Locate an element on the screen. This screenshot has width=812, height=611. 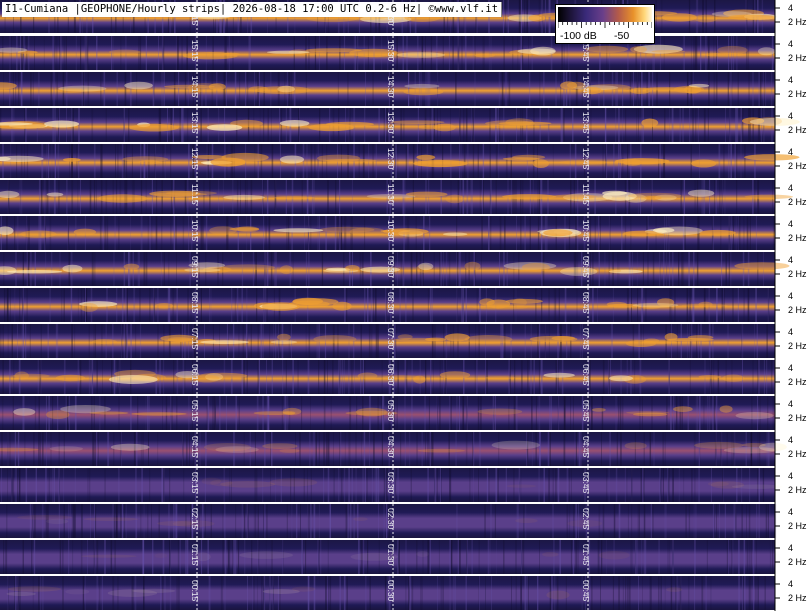
time-label: 12:15 is located at coordinates (195, 159).